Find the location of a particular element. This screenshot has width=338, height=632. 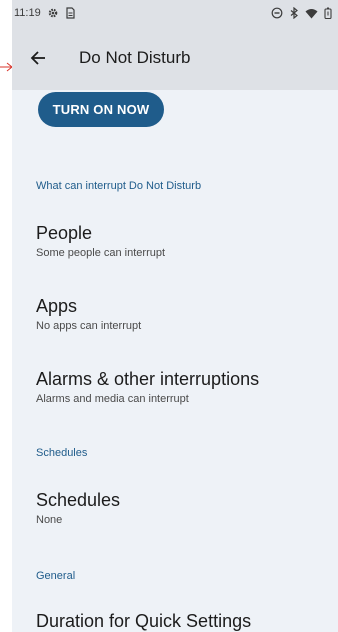

status-left-icons is located at coordinates (61, 13).